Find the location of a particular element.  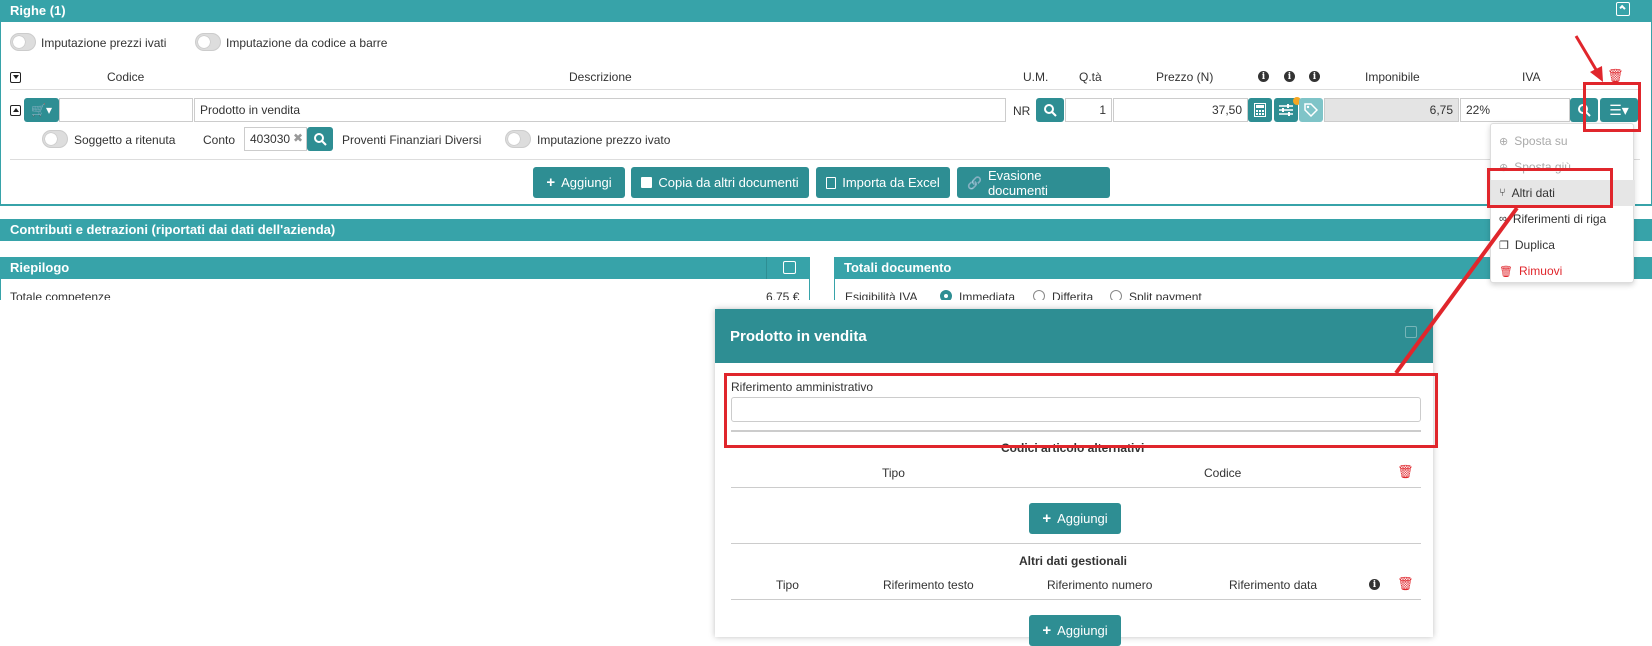

annotation-arrows is located at coordinates (1498, 205).